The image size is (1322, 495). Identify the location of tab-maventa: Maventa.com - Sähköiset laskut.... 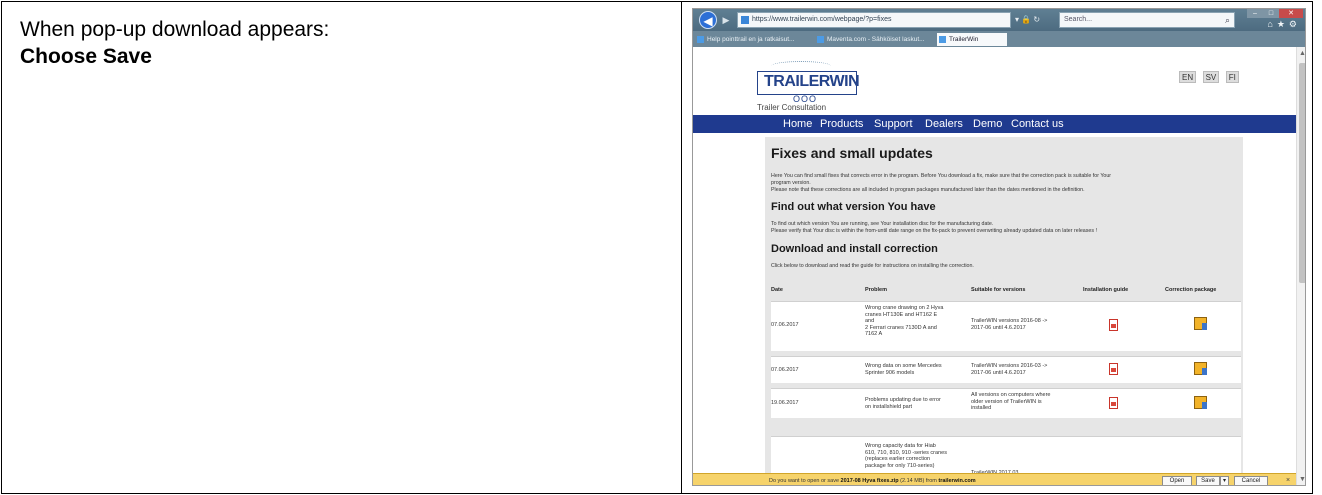
(875, 39).